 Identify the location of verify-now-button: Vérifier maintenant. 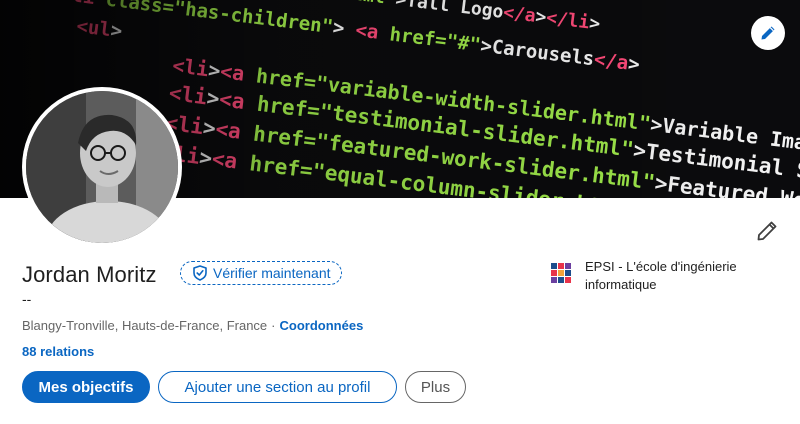
(261, 273).